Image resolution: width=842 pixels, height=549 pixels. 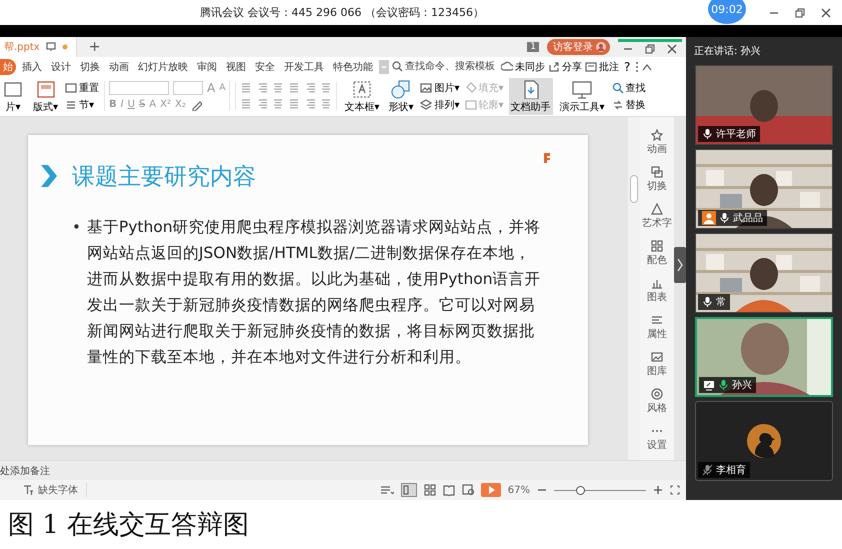 What do you see at coordinates (523, 67) in the screenshot?
I see `toolbar-button: 未同步` at bounding box center [523, 67].